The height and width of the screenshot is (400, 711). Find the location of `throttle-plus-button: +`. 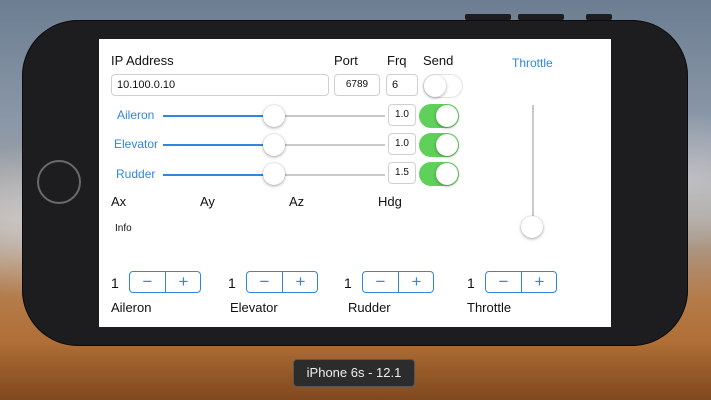

throttle-plus-button: + is located at coordinates (539, 282).